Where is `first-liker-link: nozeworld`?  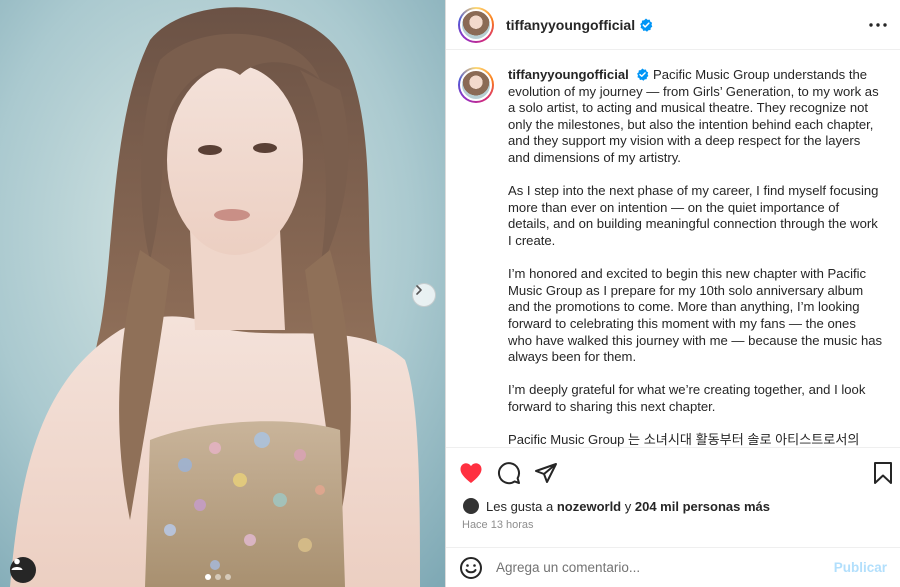
first-liker-link: nozeworld is located at coordinates (589, 506).